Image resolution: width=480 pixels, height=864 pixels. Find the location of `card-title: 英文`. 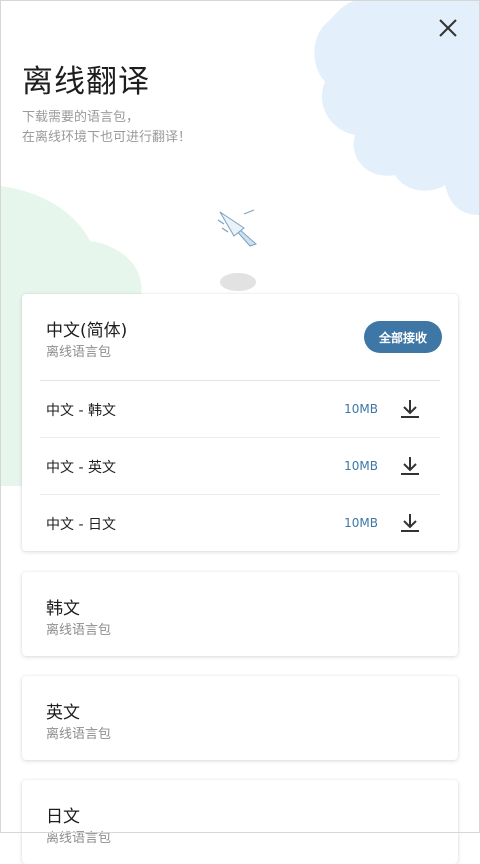

card-title: 英文 is located at coordinates (63, 713).